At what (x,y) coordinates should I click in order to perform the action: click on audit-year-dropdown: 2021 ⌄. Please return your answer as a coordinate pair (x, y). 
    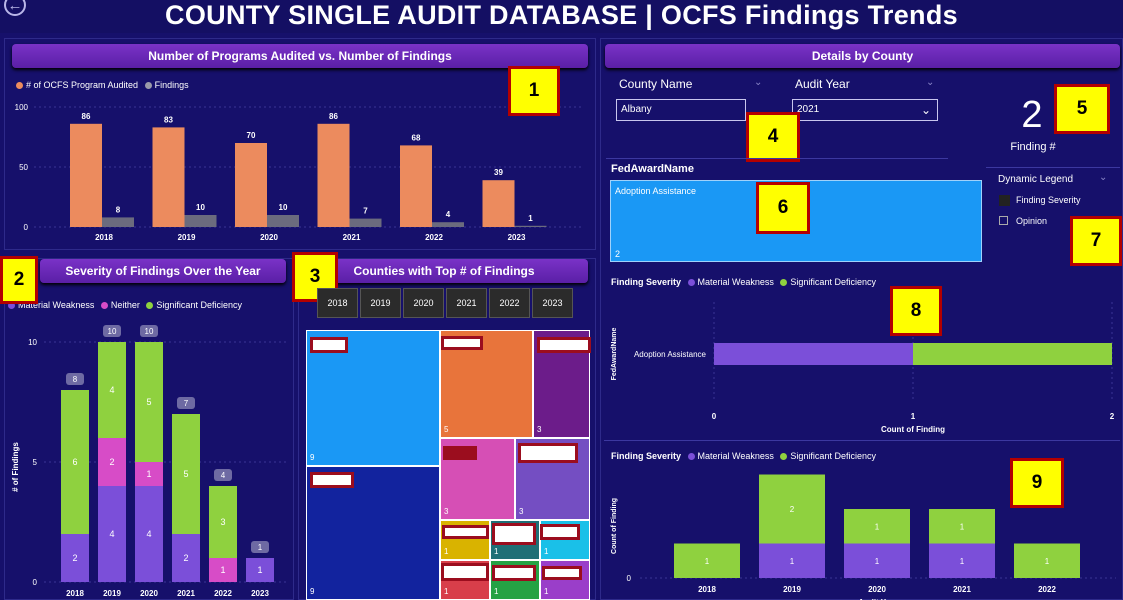
    Looking at the image, I should click on (865, 110).